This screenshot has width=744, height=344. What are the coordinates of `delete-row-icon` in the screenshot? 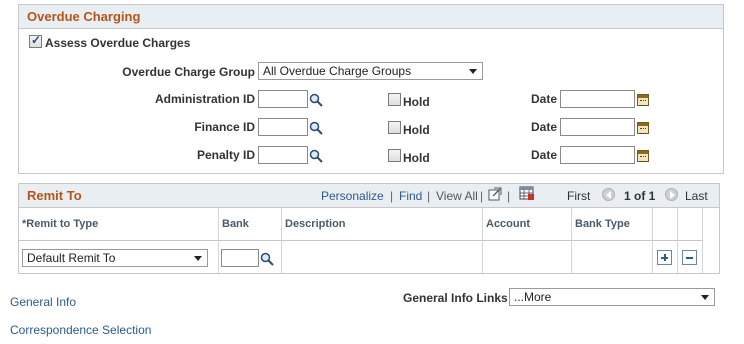 It's located at (689, 257).